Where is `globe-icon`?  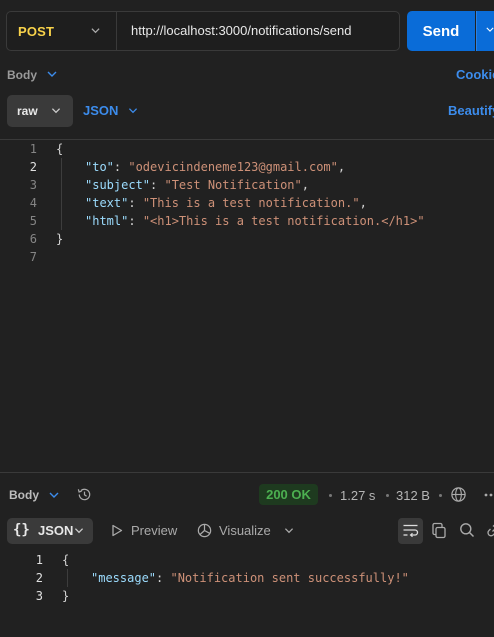 globe-icon is located at coordinates (458, 494).